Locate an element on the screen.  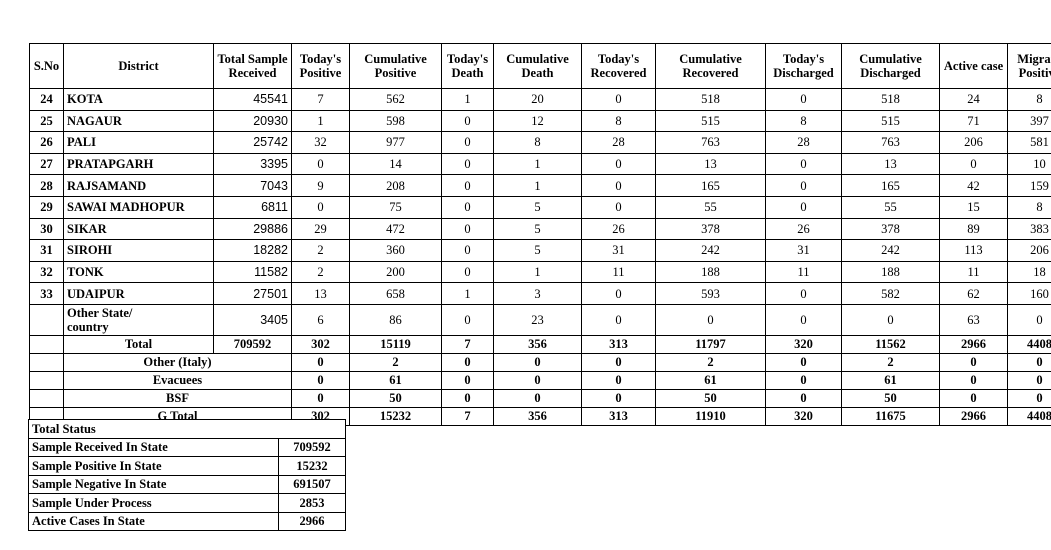
cell-cumulative-recovered: 763 is located at coordinates (710, 142).